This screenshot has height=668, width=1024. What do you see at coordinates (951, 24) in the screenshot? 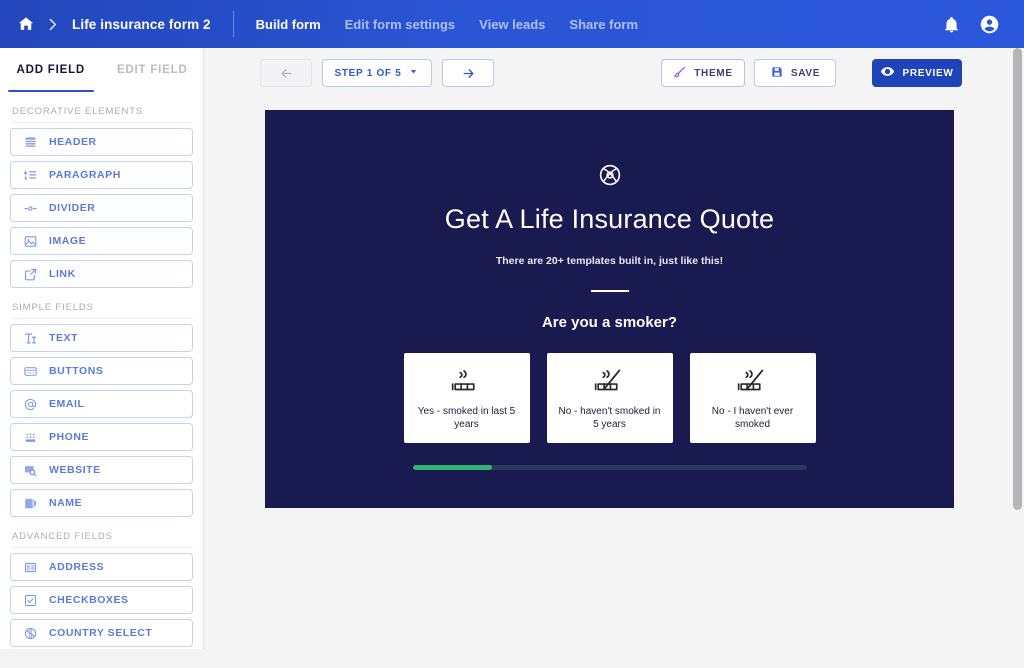
I see `bell-icon` at bounding box center [951, 24].